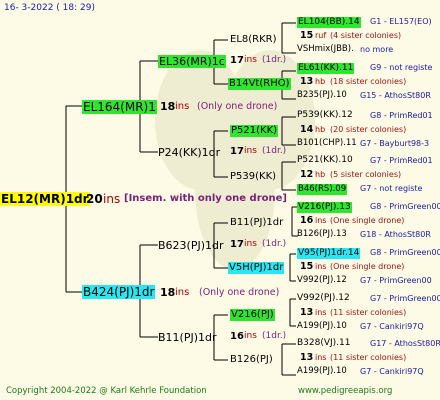 Image resolution: width=440 pixels, height=400 pixels. I want to click on g4-sister-colonies: (4 sister colonies), so click(366, 35).